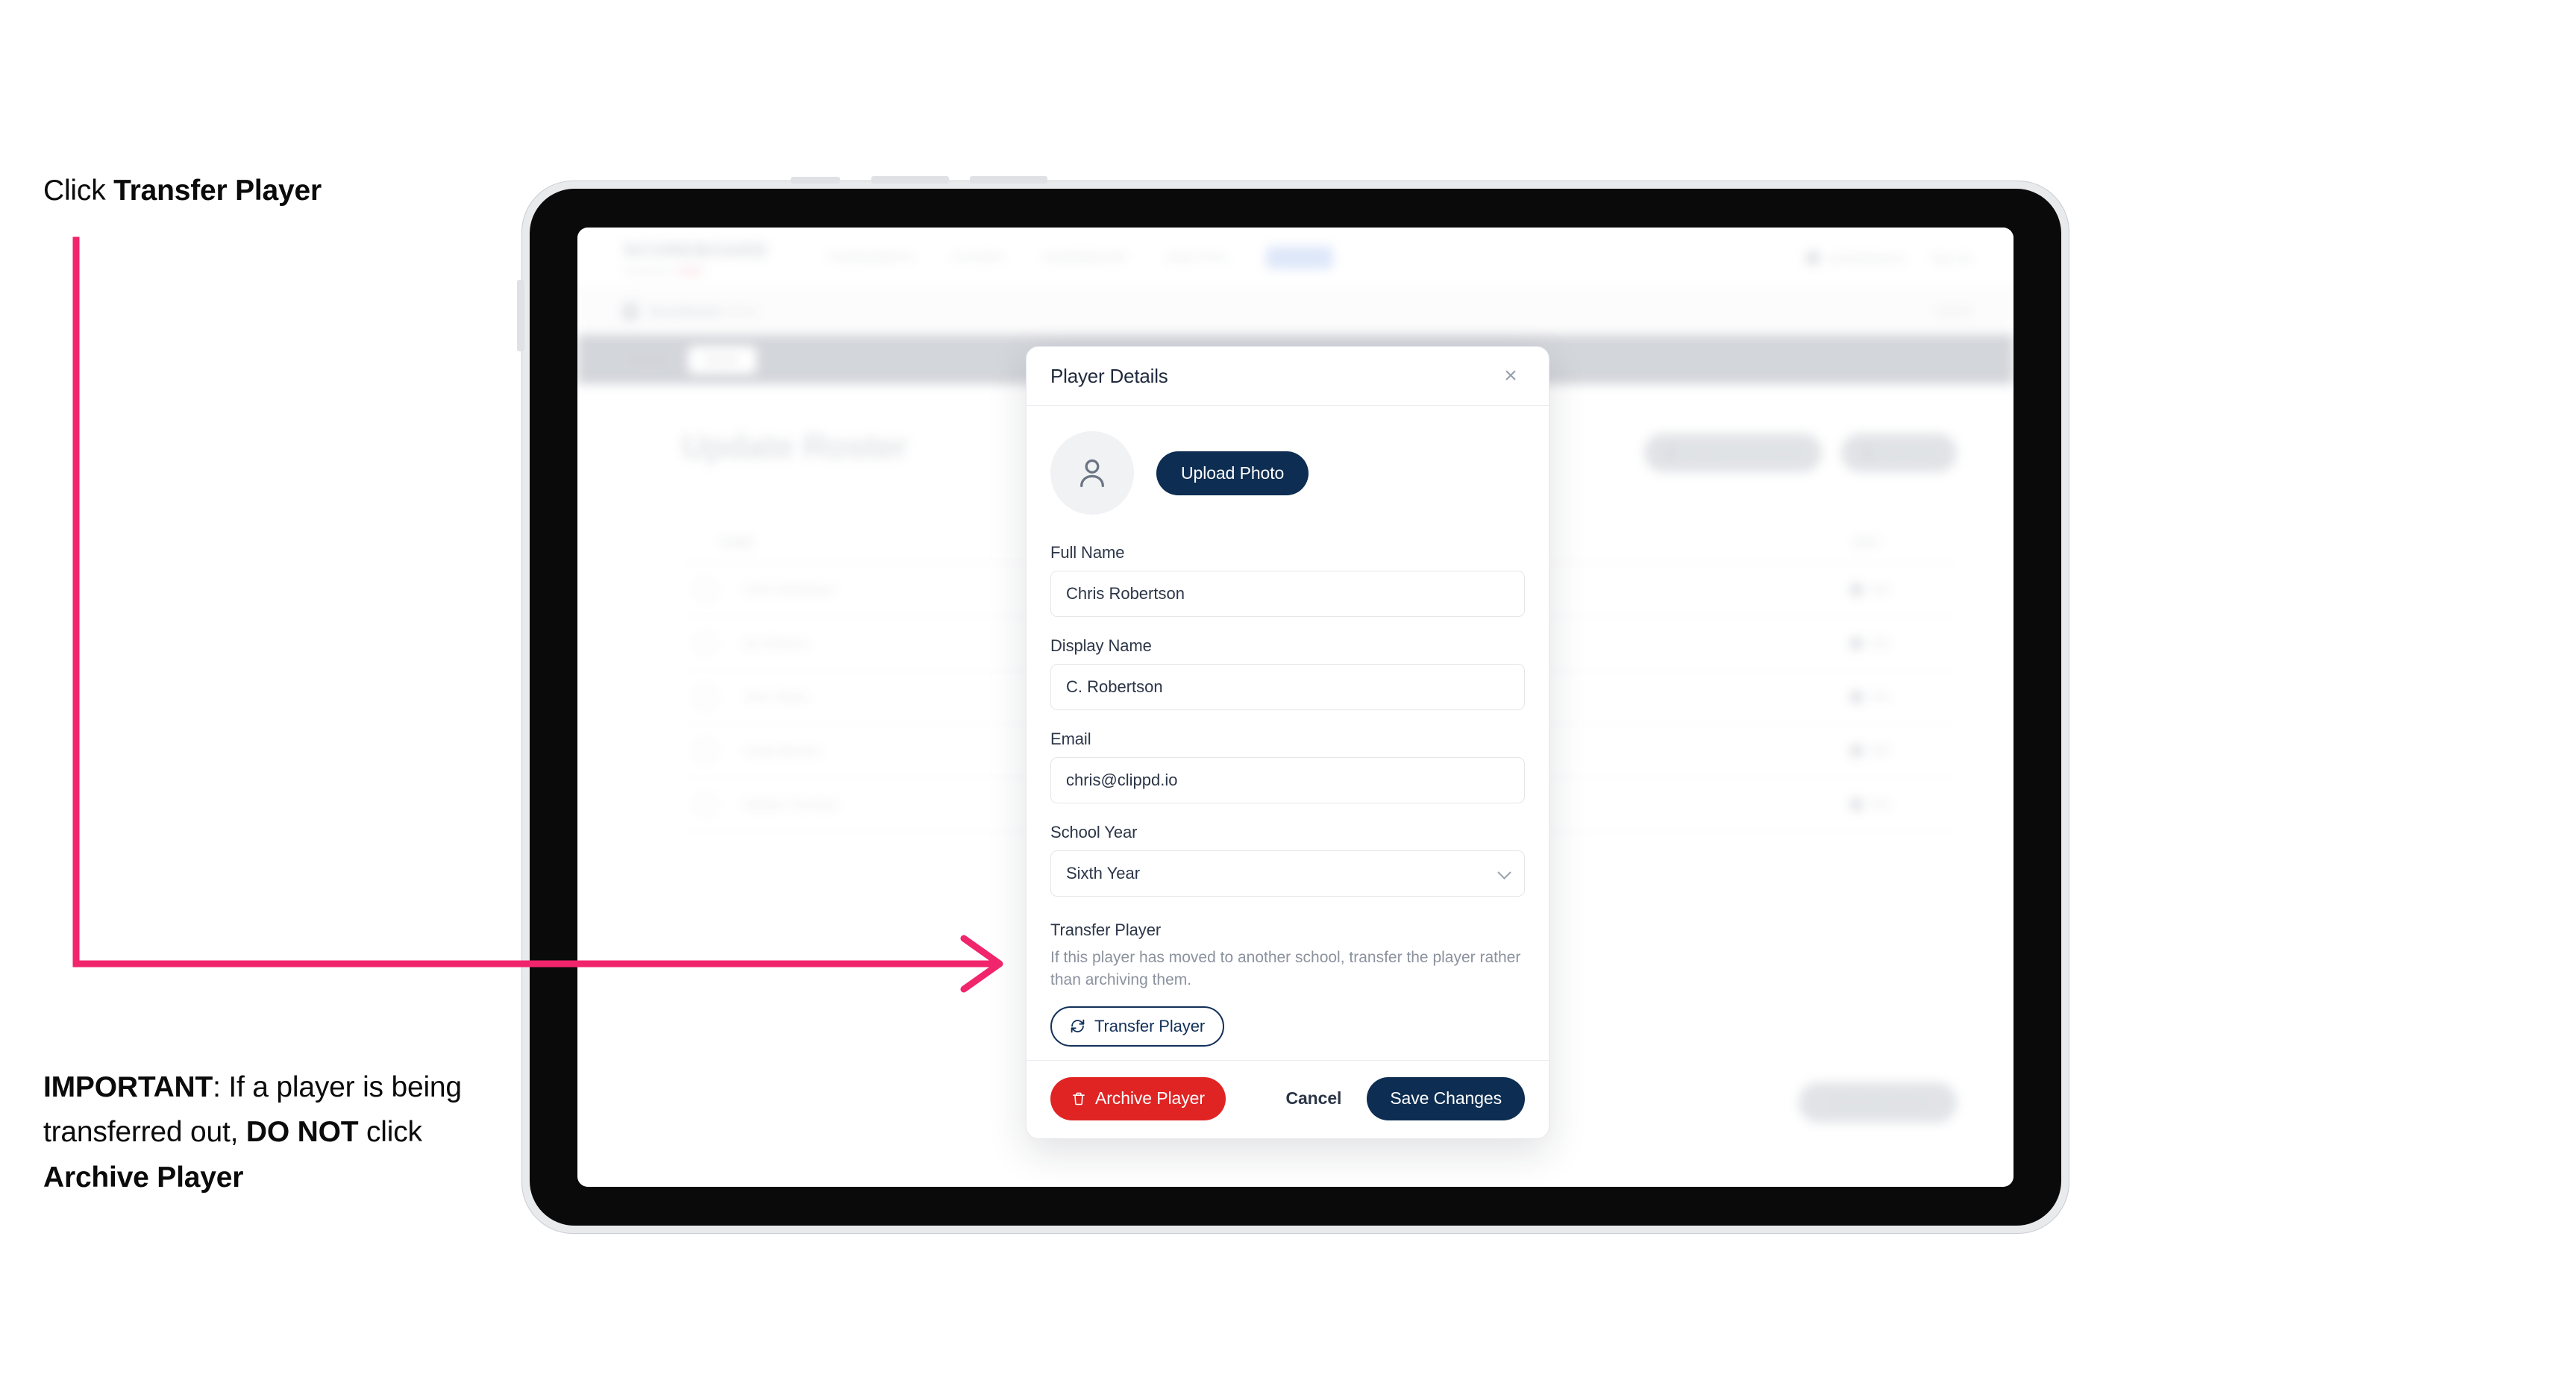 The image size is (2576, 1386). I want to click on label-school-year: School Year, so click(1094, 832).